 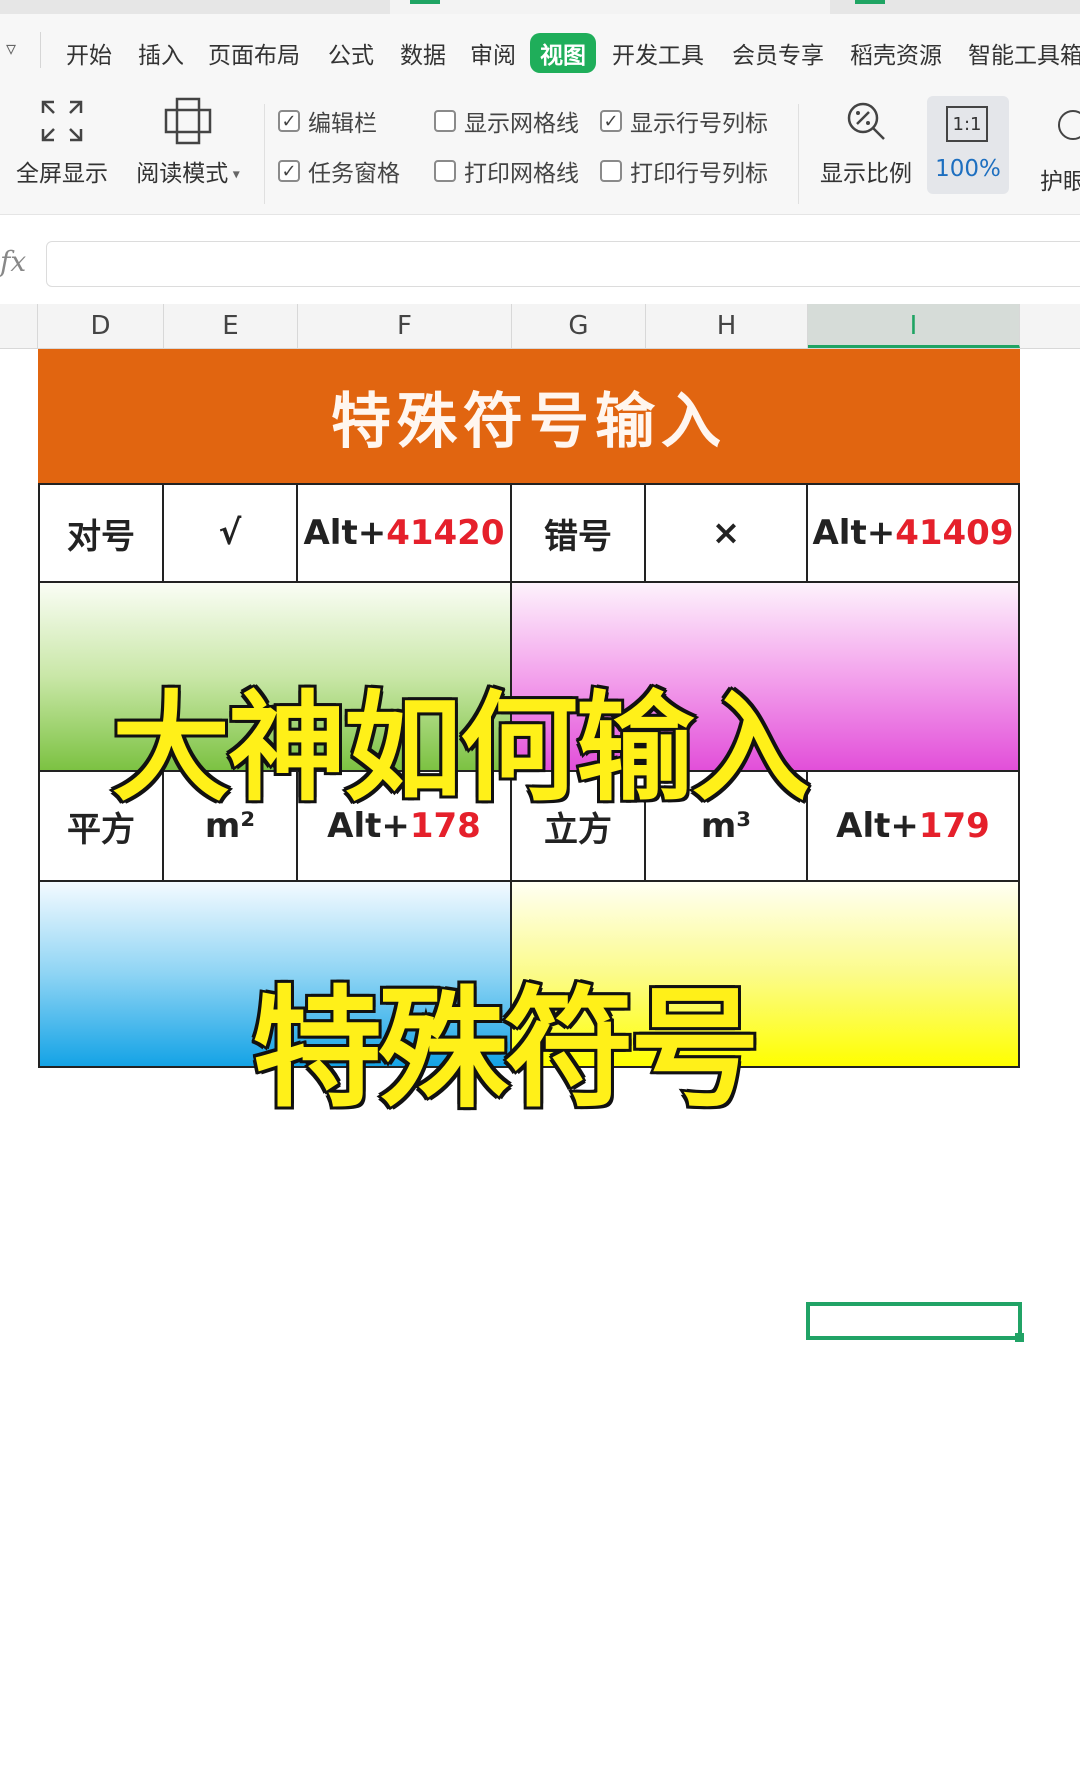 I want to click on column-header-i: I, so click(x=914, y=326).